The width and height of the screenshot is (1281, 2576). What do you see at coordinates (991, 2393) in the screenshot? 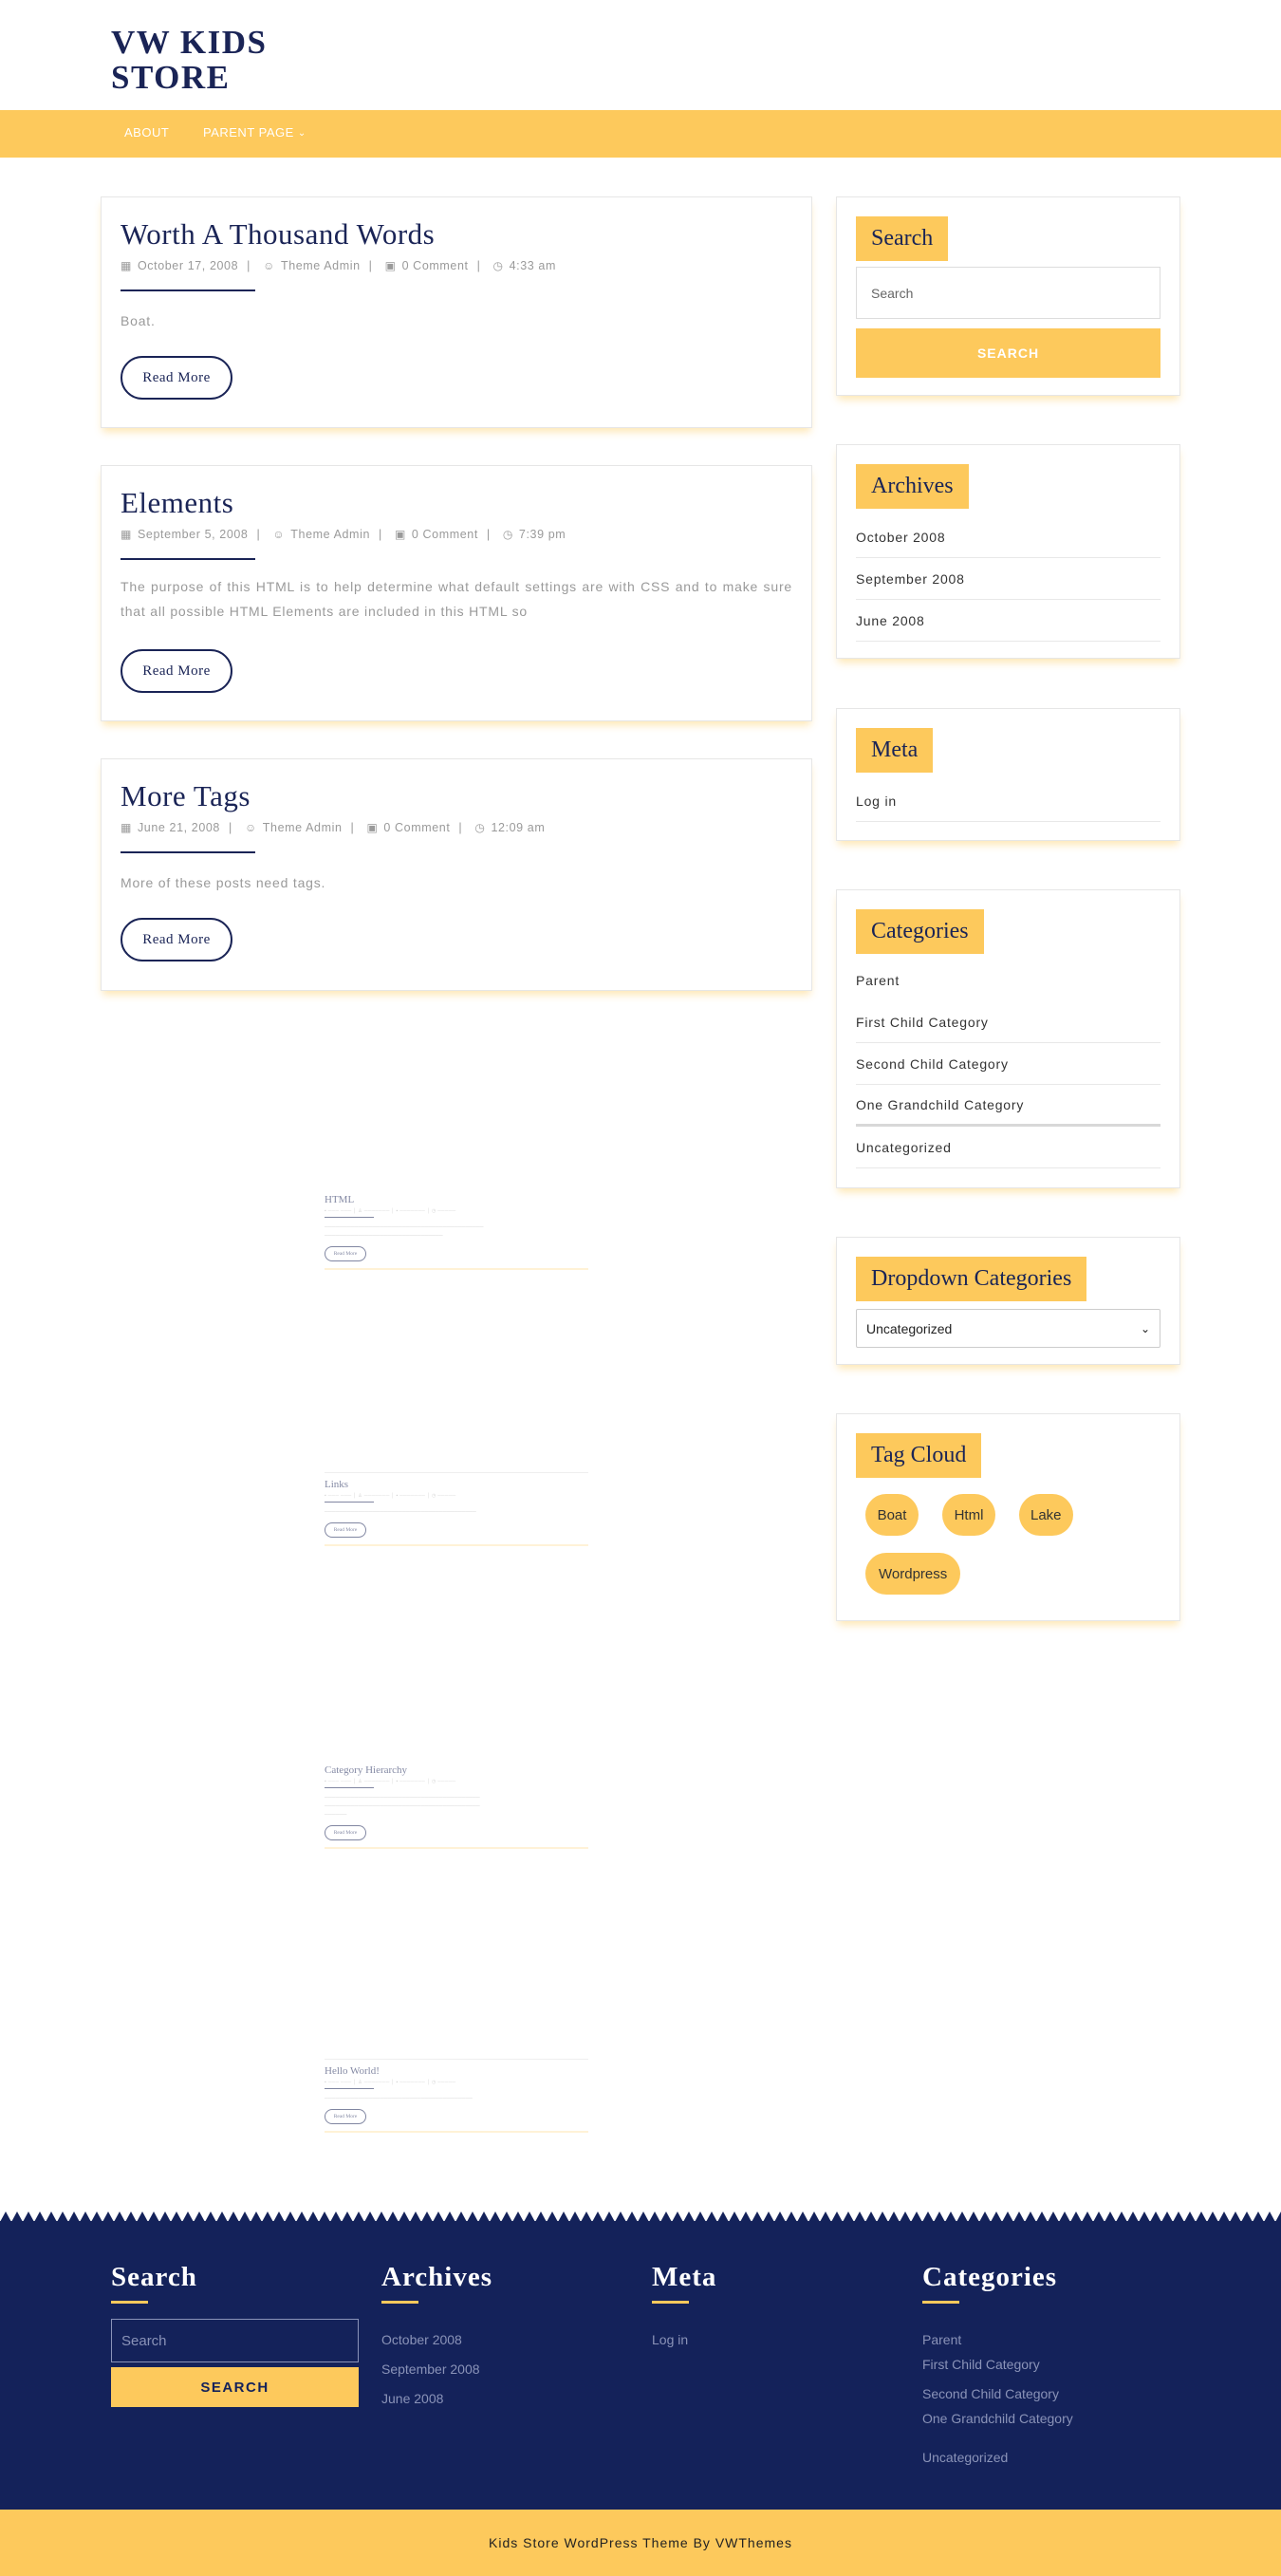
I see `footer-category-link: Second Child Category` at bounding box center [991, 2393].